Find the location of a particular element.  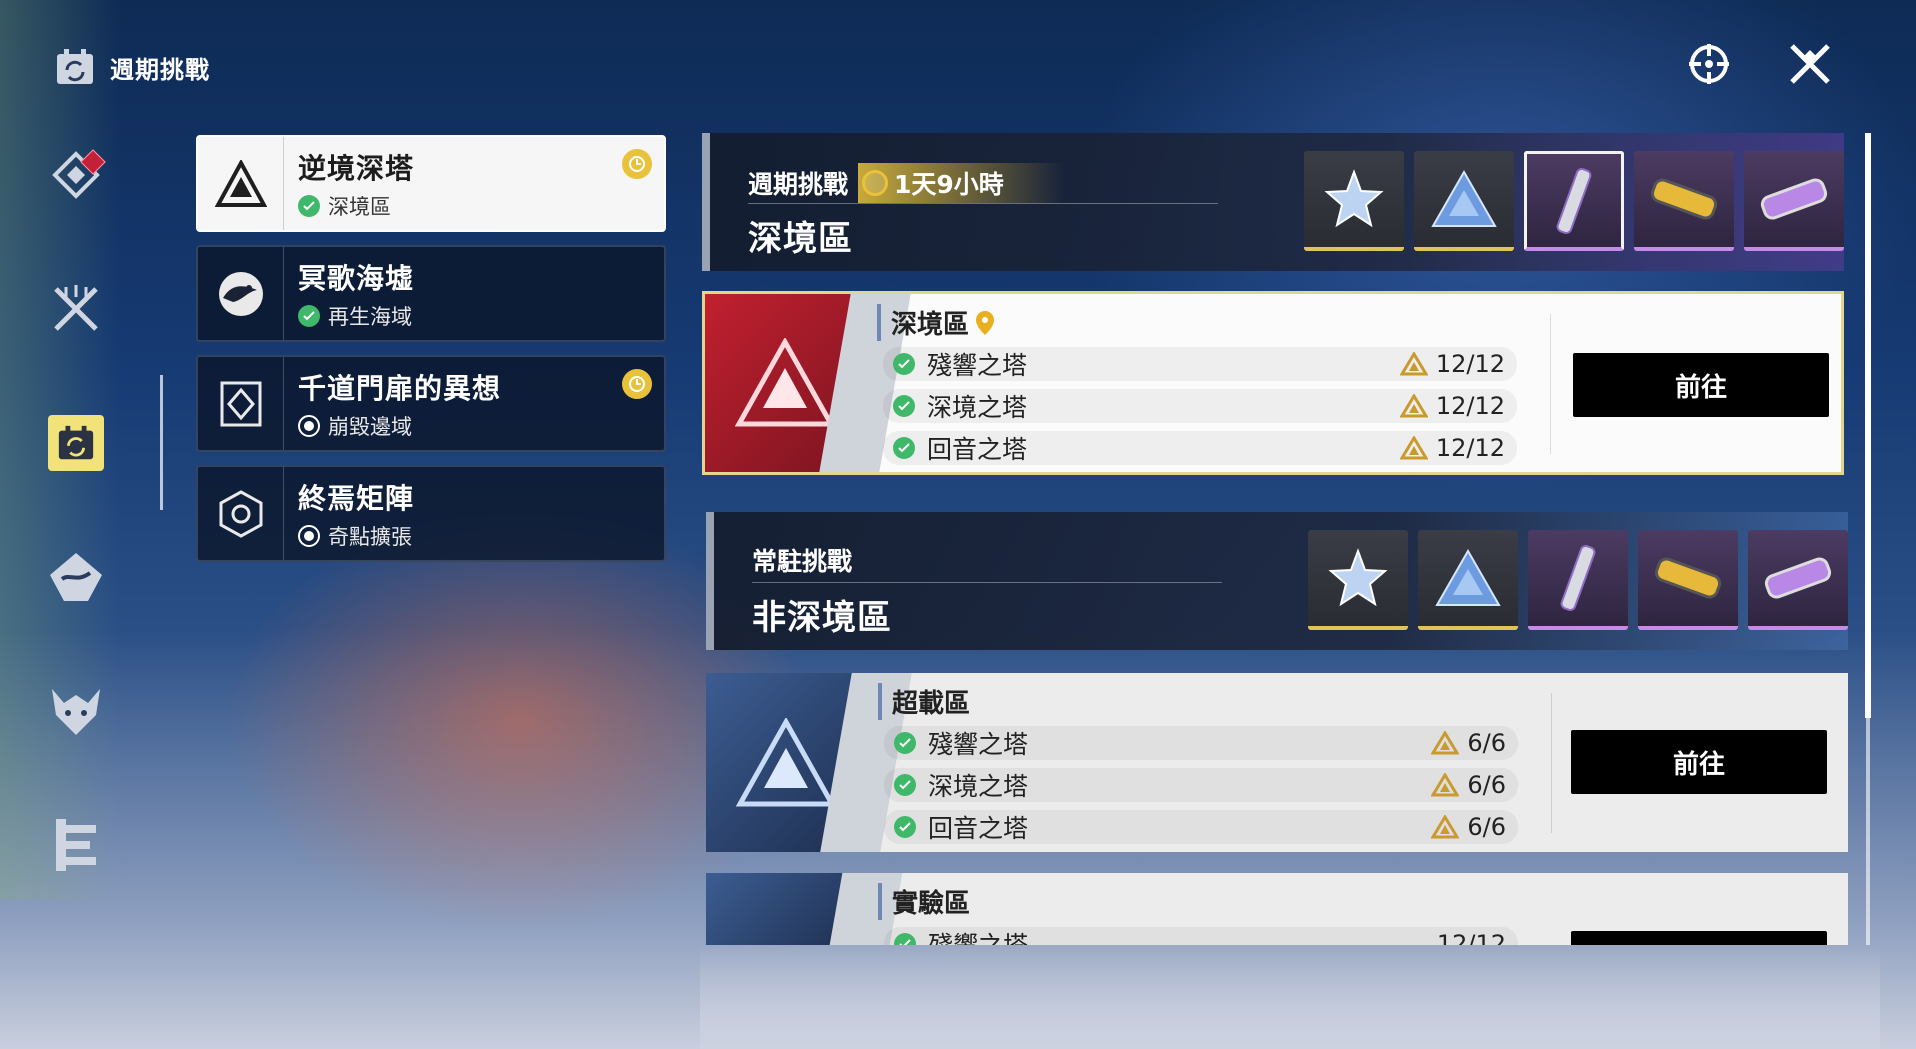

location-pin-icon is located at coordinates (985, 322).